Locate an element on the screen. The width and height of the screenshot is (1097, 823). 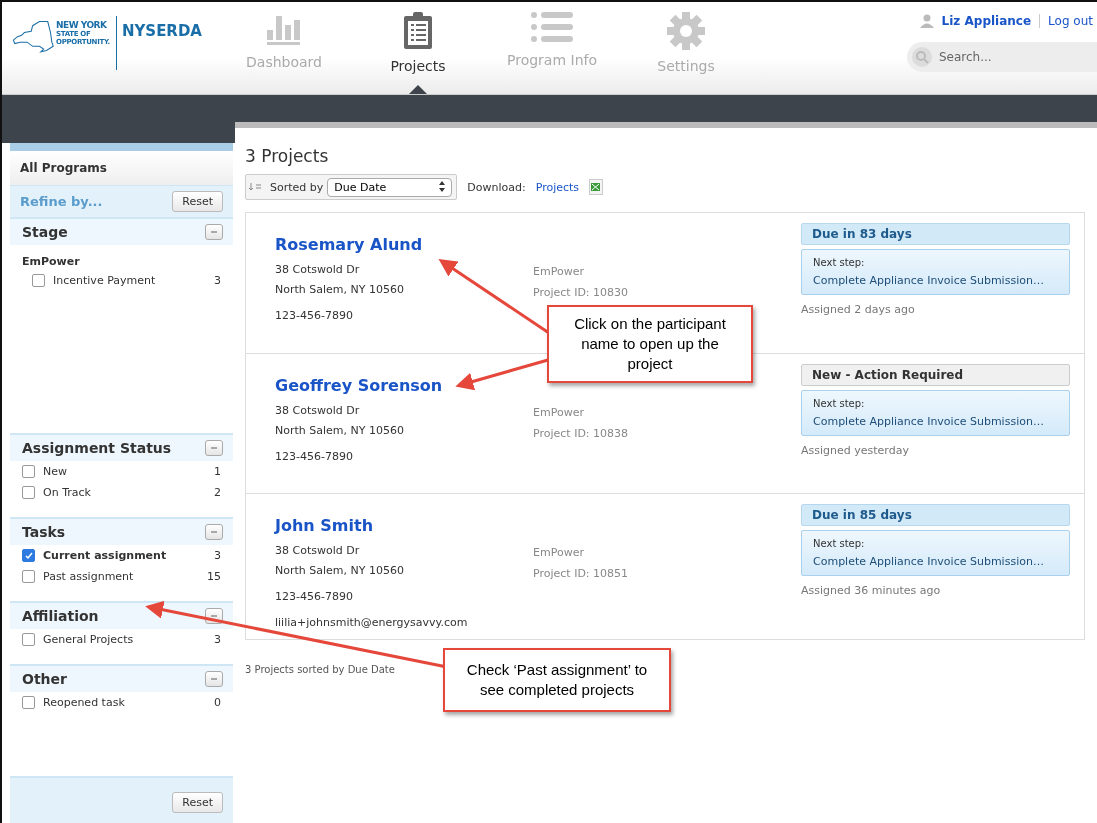
filter-label: Past assignment is located at coordinates (89, 576).